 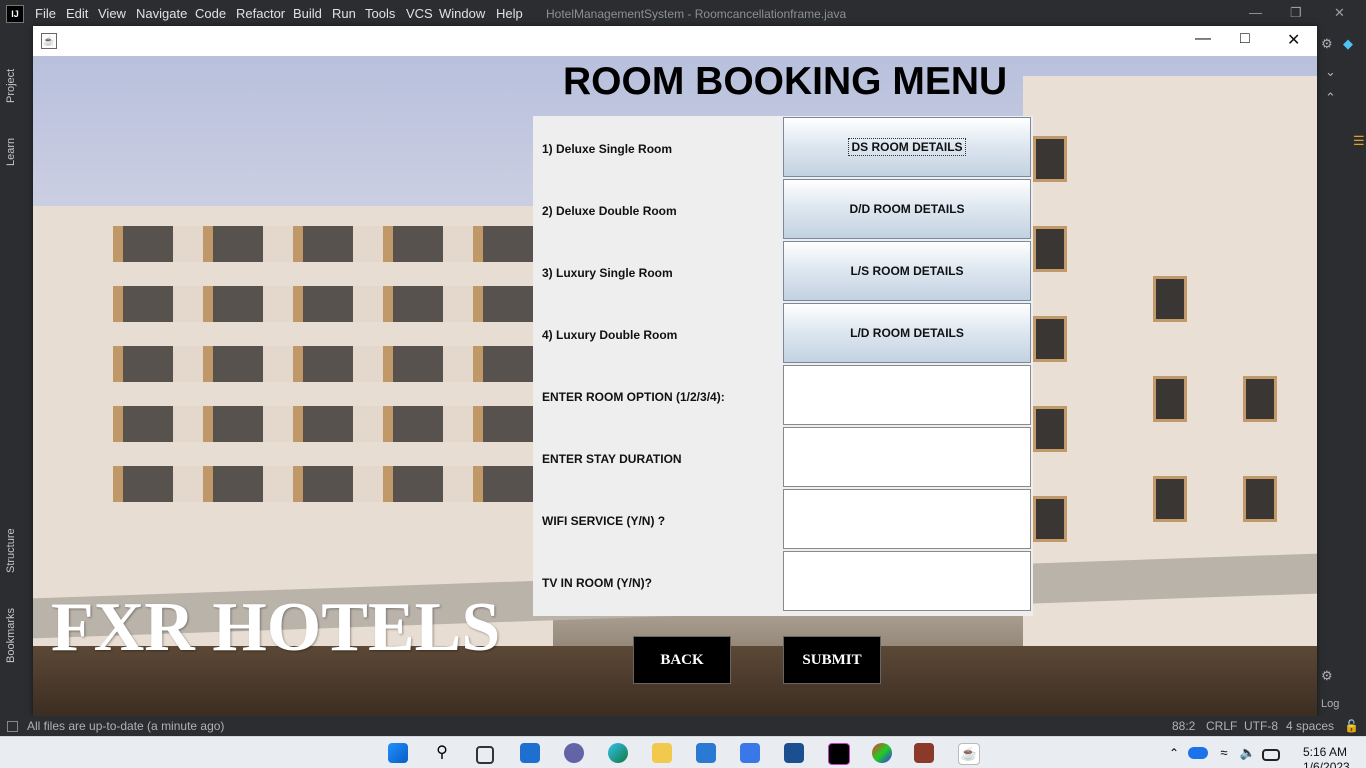 What do you see at coordinates (1183, 726) in the screenshot?
I see `caret-position: 88:2` at bounding box center [1183, 726].